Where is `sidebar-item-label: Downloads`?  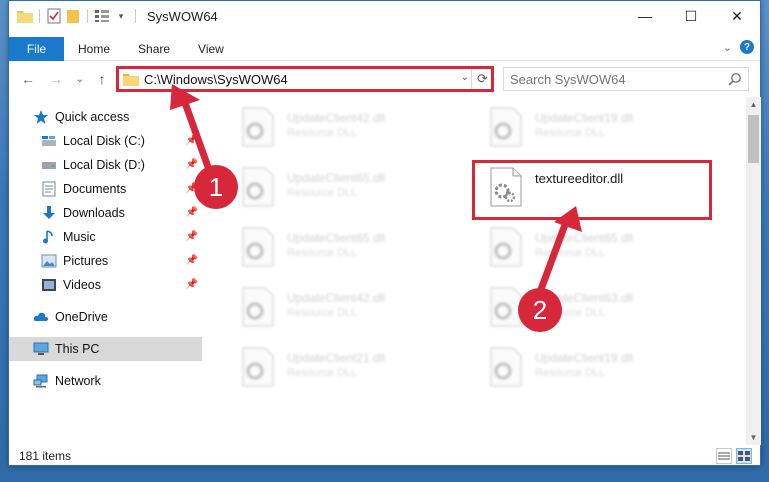
sidebar-item-label: Downloads is located at coordinates (94, 213).